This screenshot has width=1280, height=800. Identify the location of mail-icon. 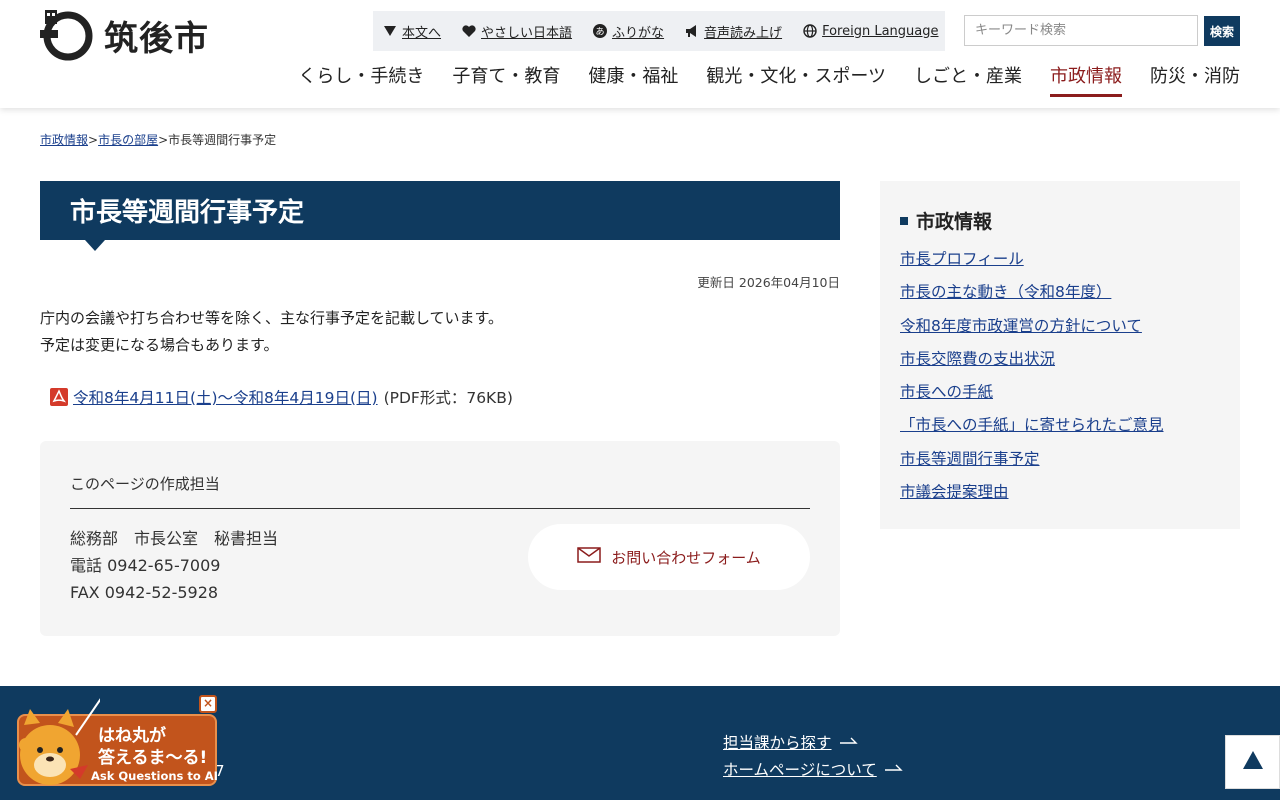
(589, 557).